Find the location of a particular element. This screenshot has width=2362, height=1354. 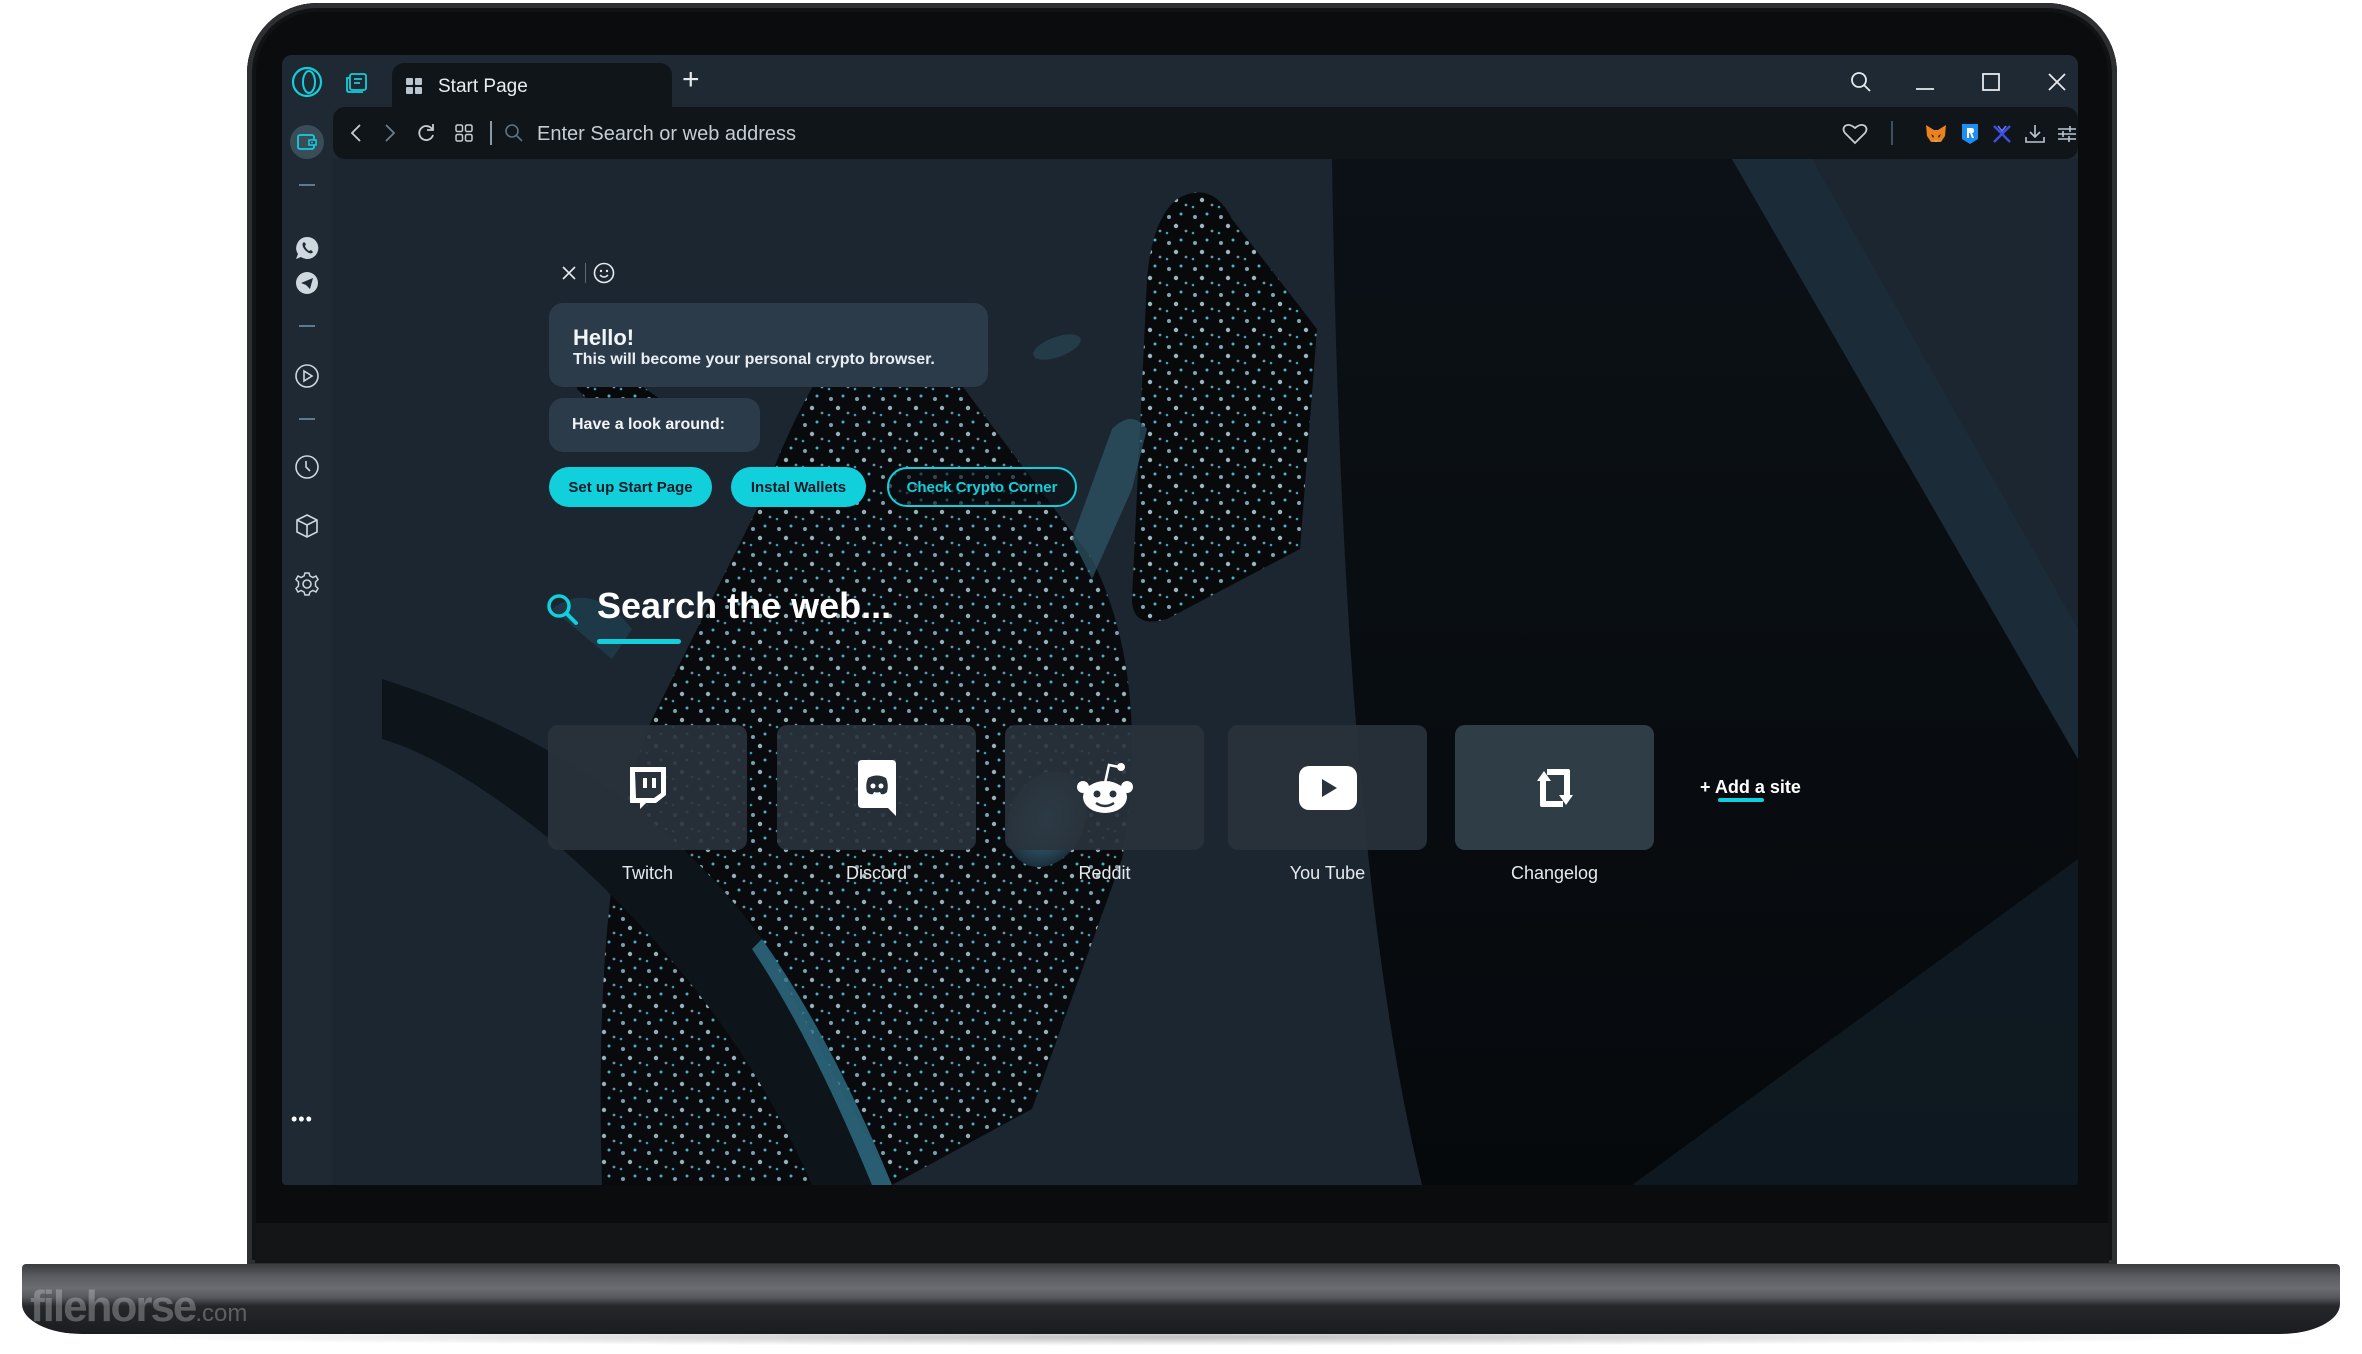

sidebar-item-history is located at coordinates (307, 467).